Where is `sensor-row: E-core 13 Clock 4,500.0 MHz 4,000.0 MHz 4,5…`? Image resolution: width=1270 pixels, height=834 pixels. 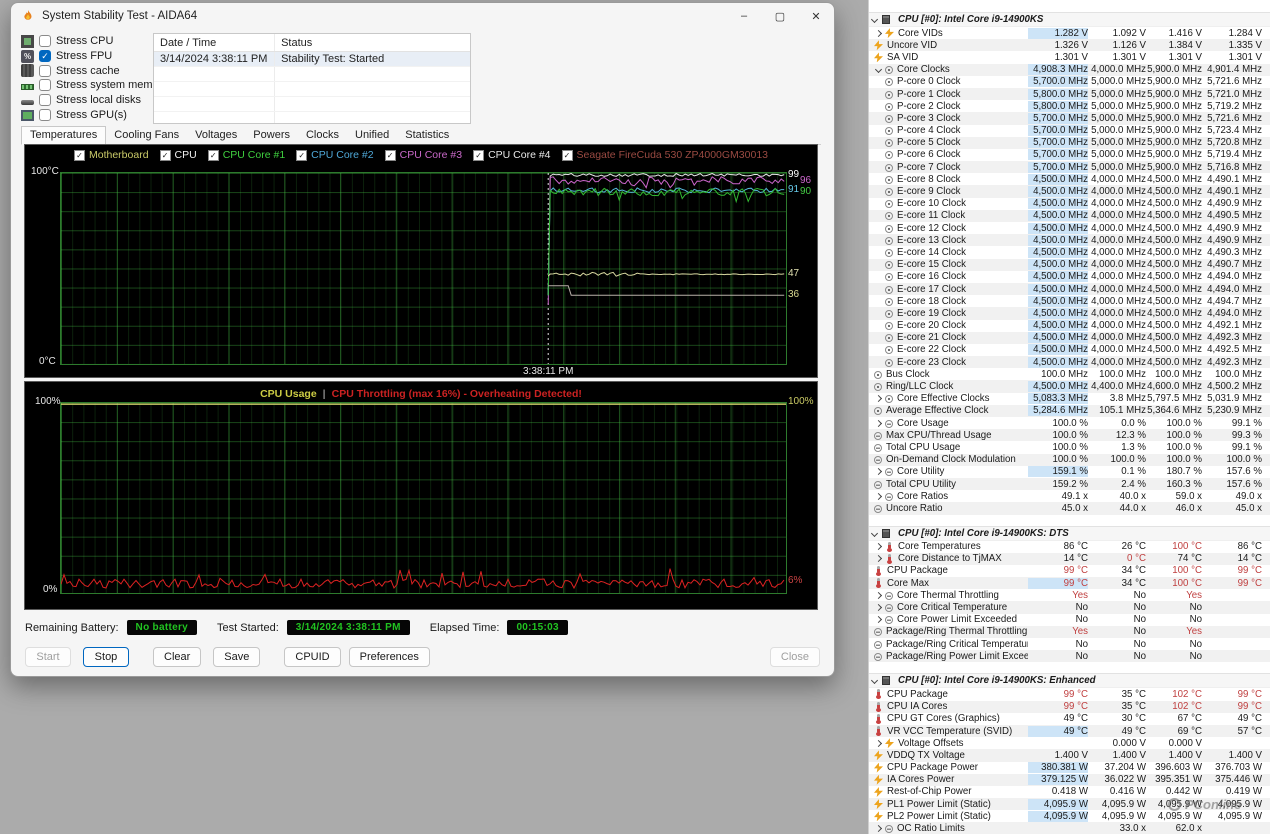
sensor-row: E-core 13 Clock 4,500.0 MHz 4,000.0 MHz 4,5… is located at coordinates (1069, 240).